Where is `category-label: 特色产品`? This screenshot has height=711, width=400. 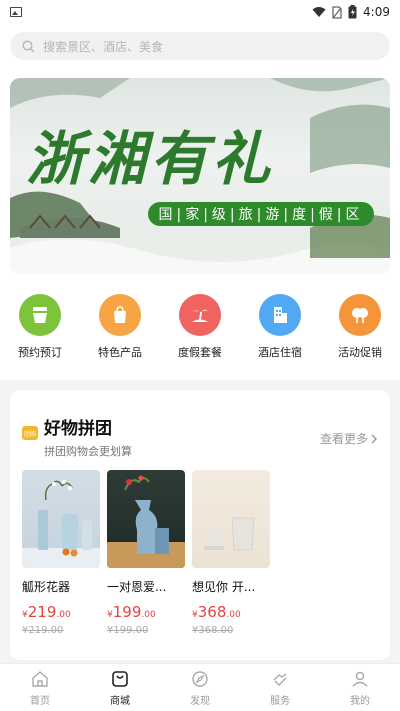 category-label: 特色产品 is located at coordinates (120, 352).